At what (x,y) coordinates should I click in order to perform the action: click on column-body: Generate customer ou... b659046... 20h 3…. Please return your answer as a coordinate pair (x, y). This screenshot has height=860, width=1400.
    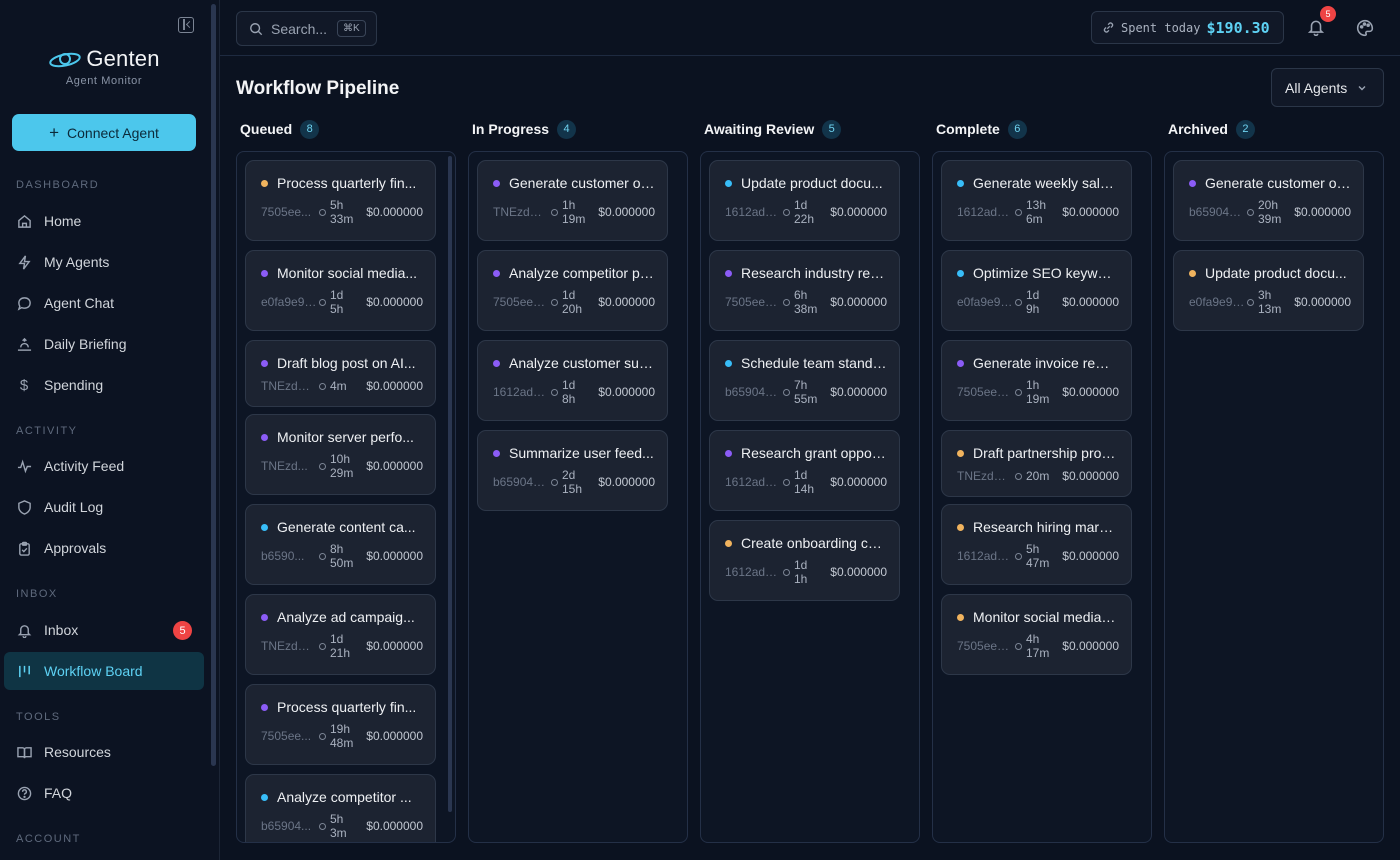
    Looking at the image, I should click on (1274, 497).